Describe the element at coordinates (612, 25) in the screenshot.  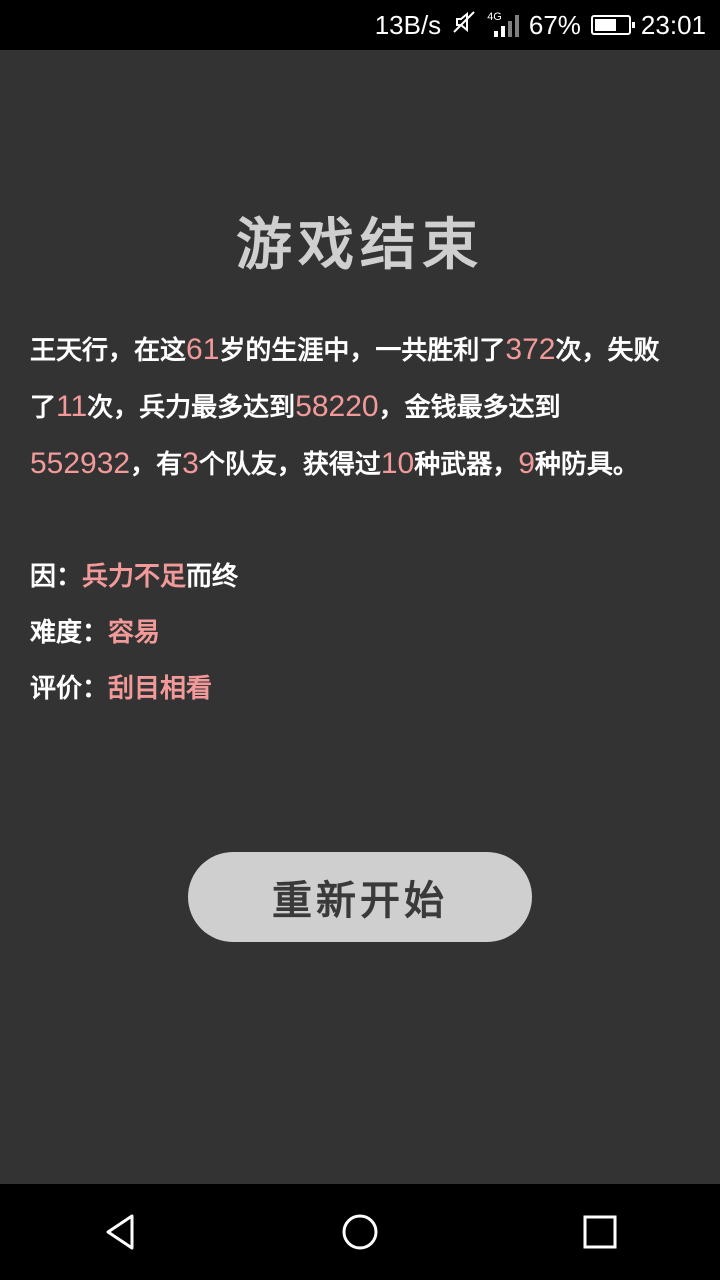
I see `battery-icon` at that location.